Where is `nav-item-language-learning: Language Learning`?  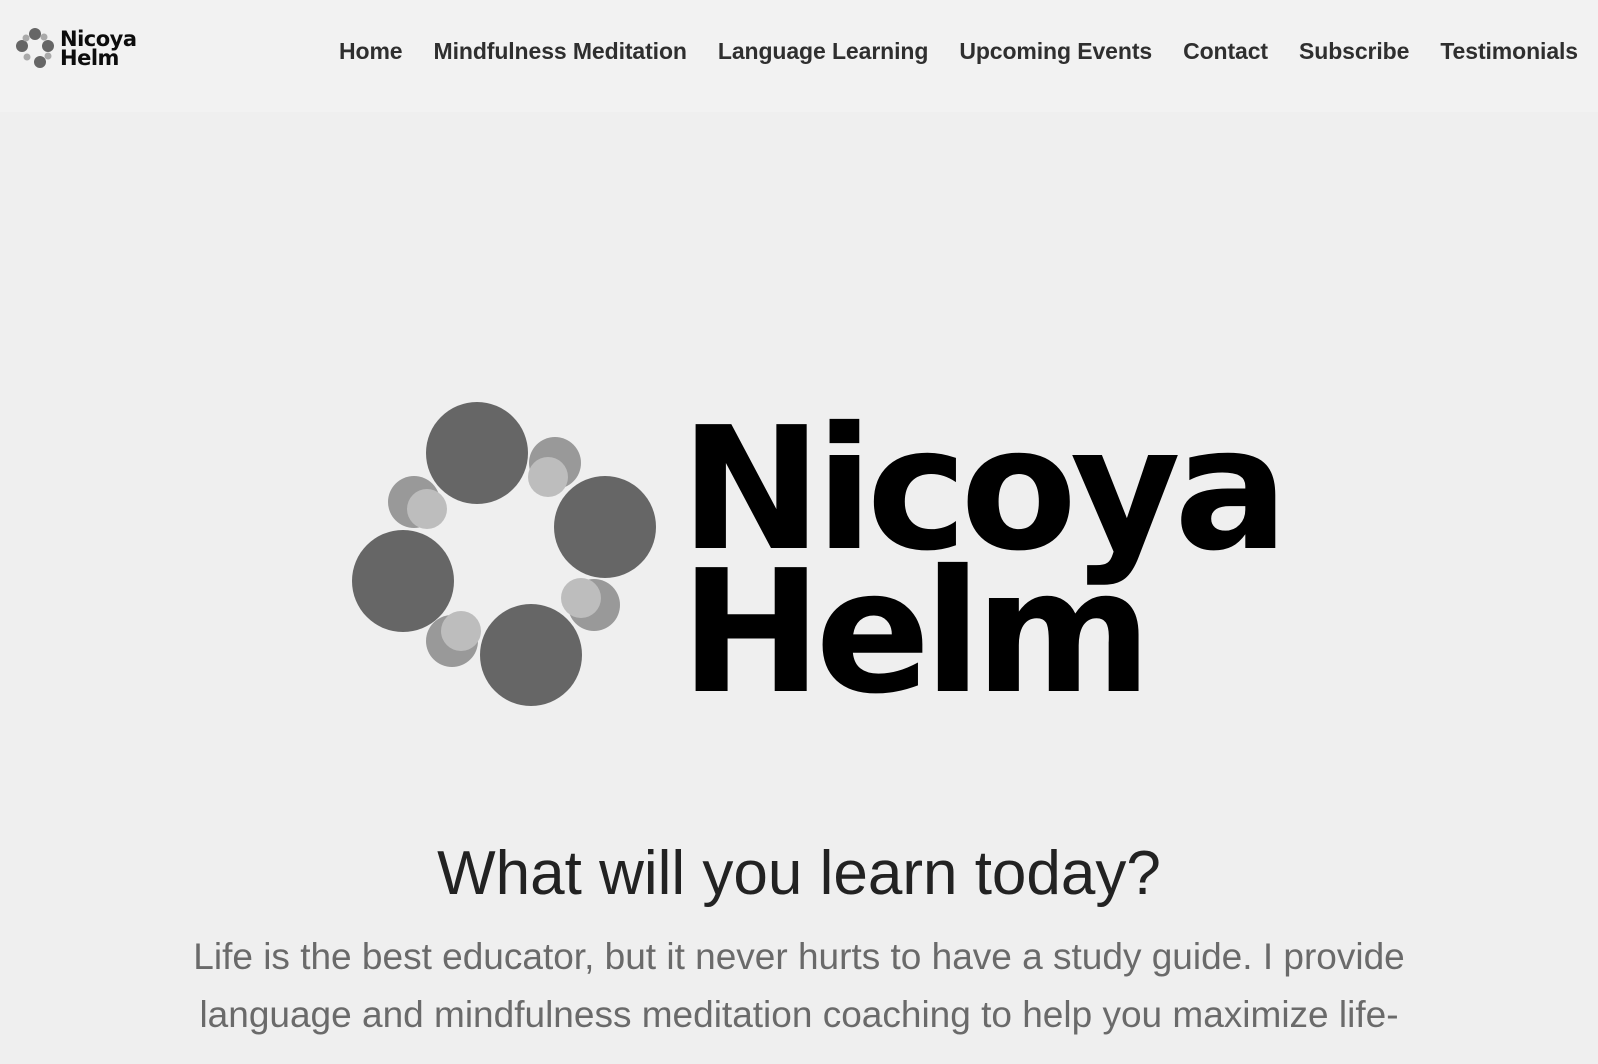 nav-item-language-learning: Language Learning is located at coordinates (823, 51).